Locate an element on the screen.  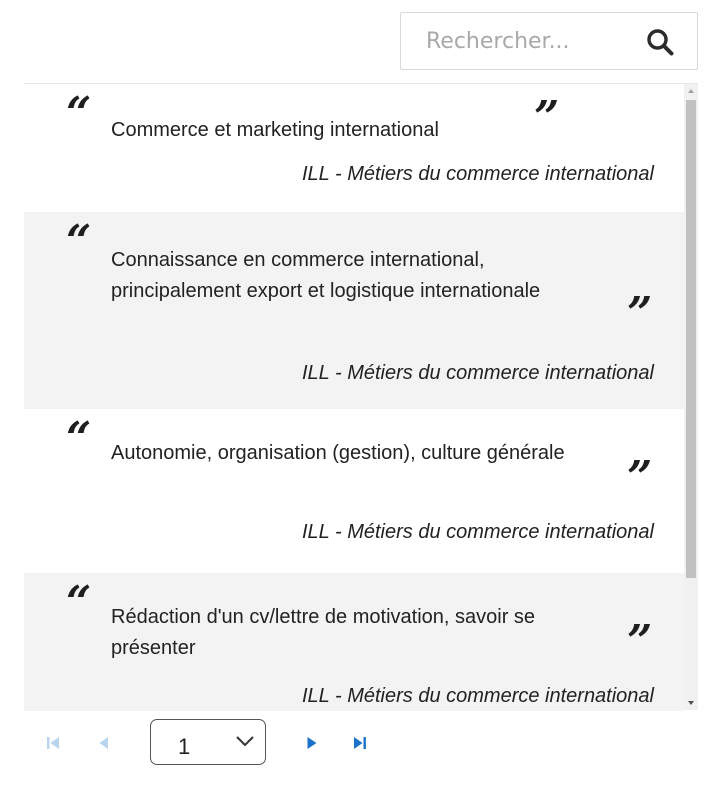
search-input is located at coordinates (516, 41).